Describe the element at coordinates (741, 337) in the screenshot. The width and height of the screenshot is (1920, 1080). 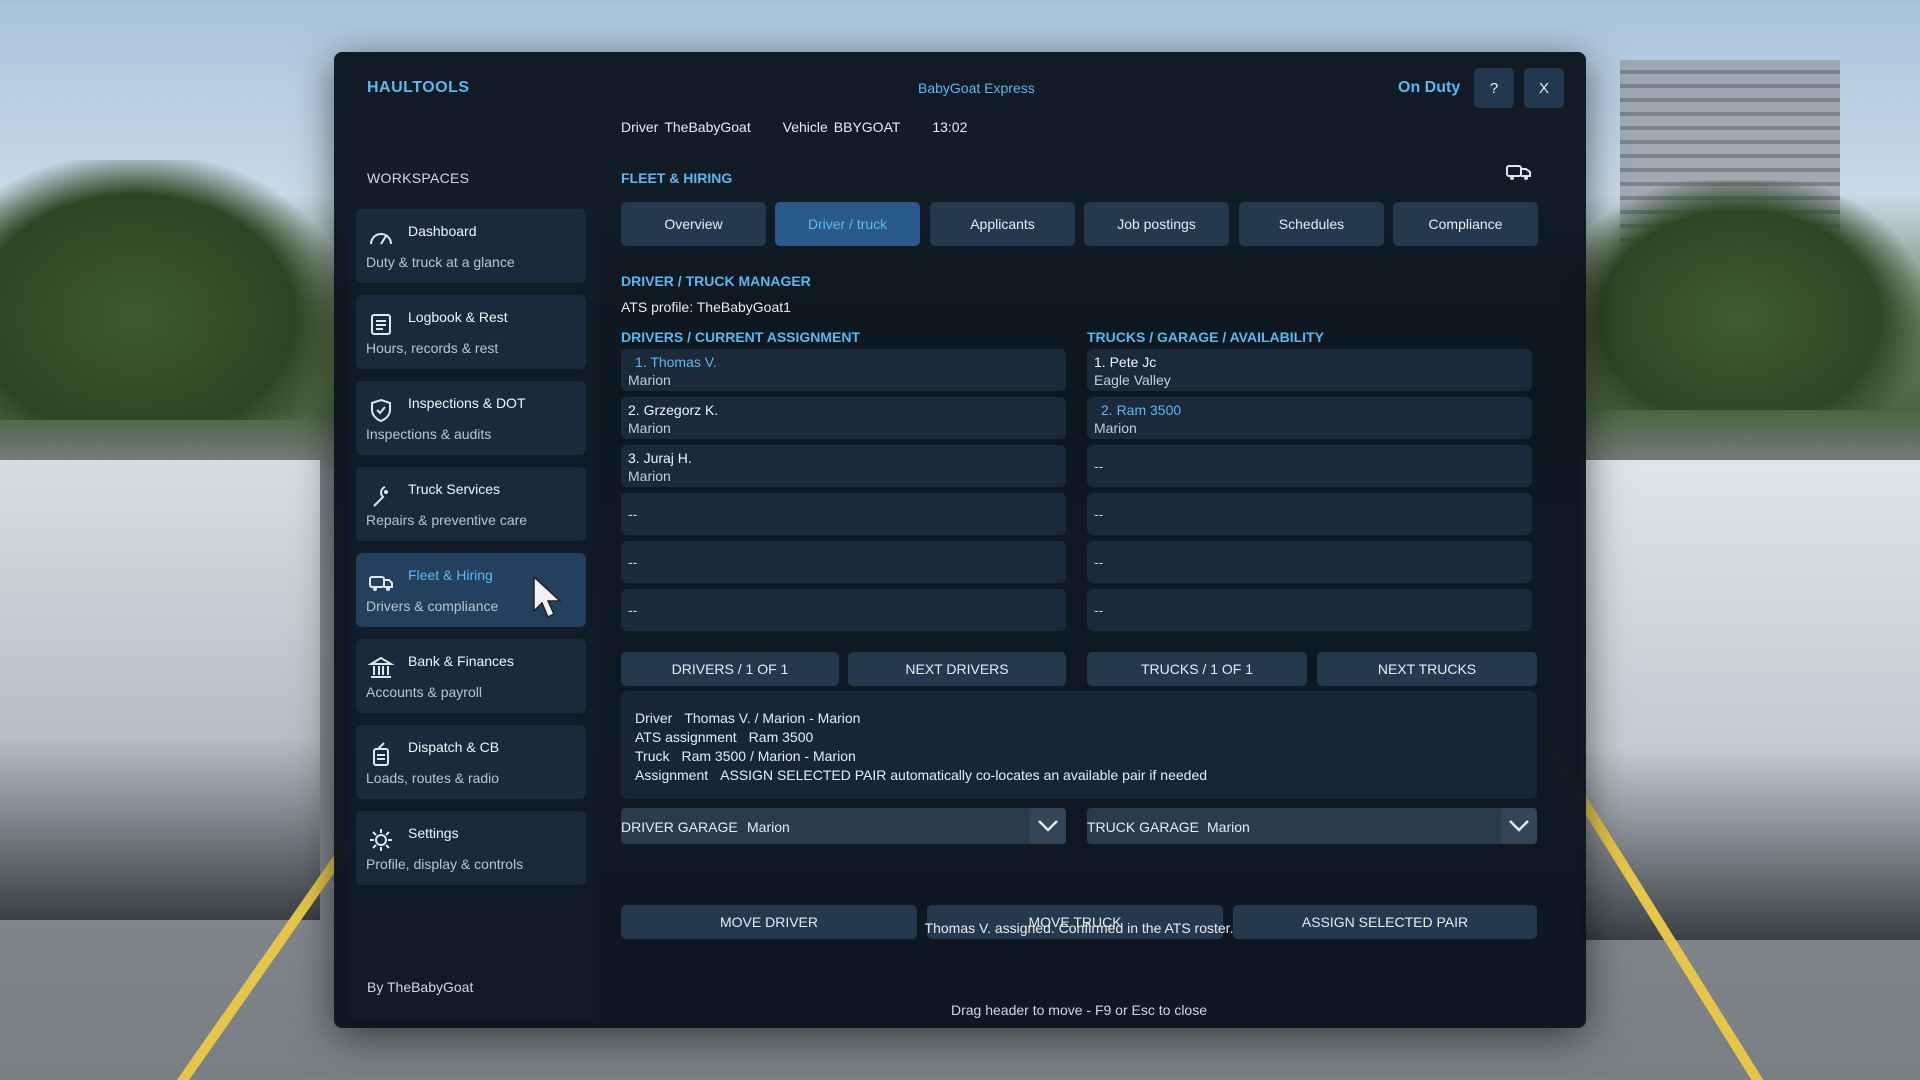
I see `drivers-title: DRIVERS / CURRENT ASSIGNMENT` at that location.